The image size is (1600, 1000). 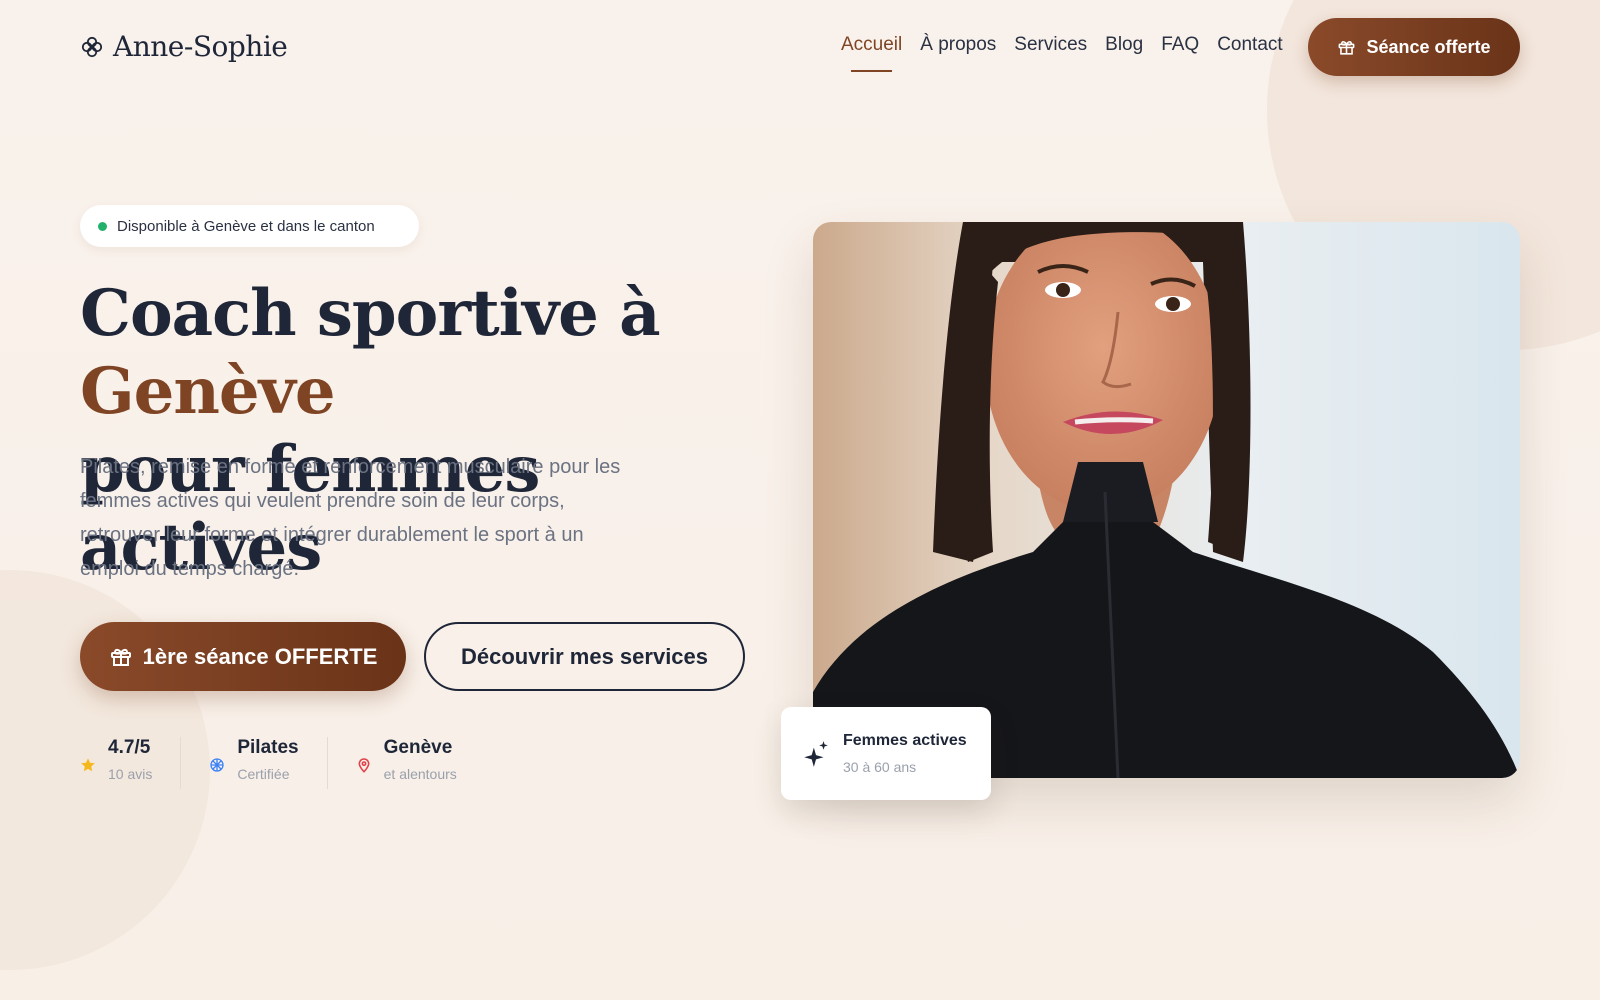 I want to click on pilates-certified: Certifiée, so click(x=263, y=774).